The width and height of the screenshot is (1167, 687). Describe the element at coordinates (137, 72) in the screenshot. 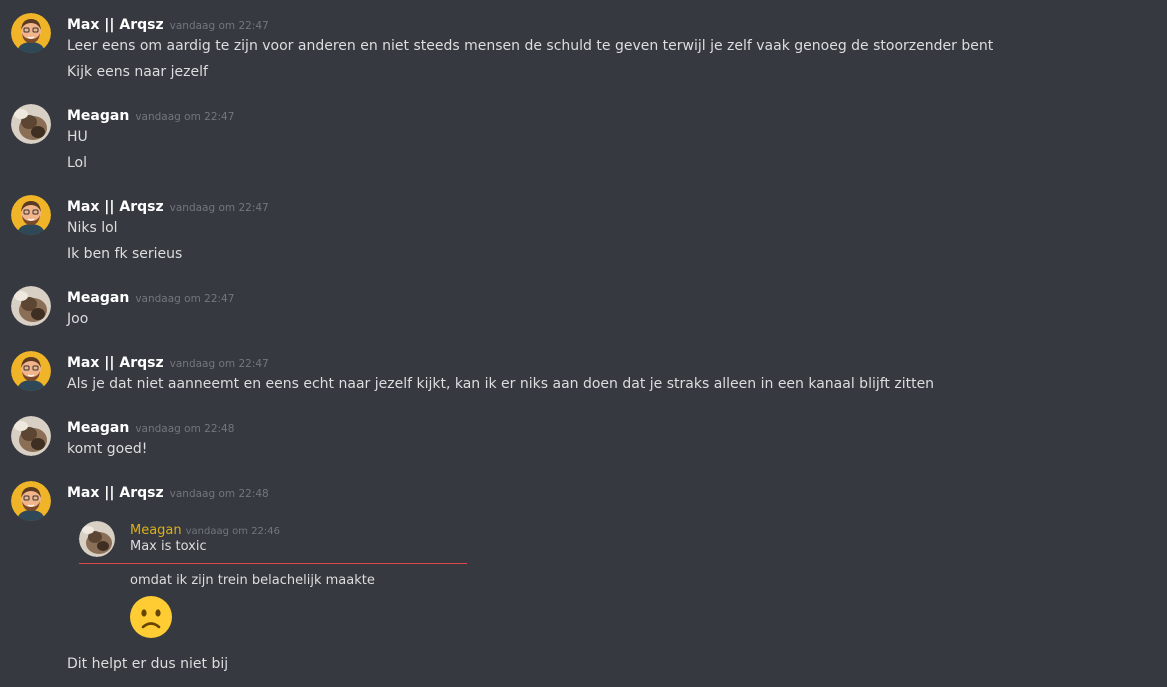

I see `message-text: Kijk eens naar jezelf` at that location.